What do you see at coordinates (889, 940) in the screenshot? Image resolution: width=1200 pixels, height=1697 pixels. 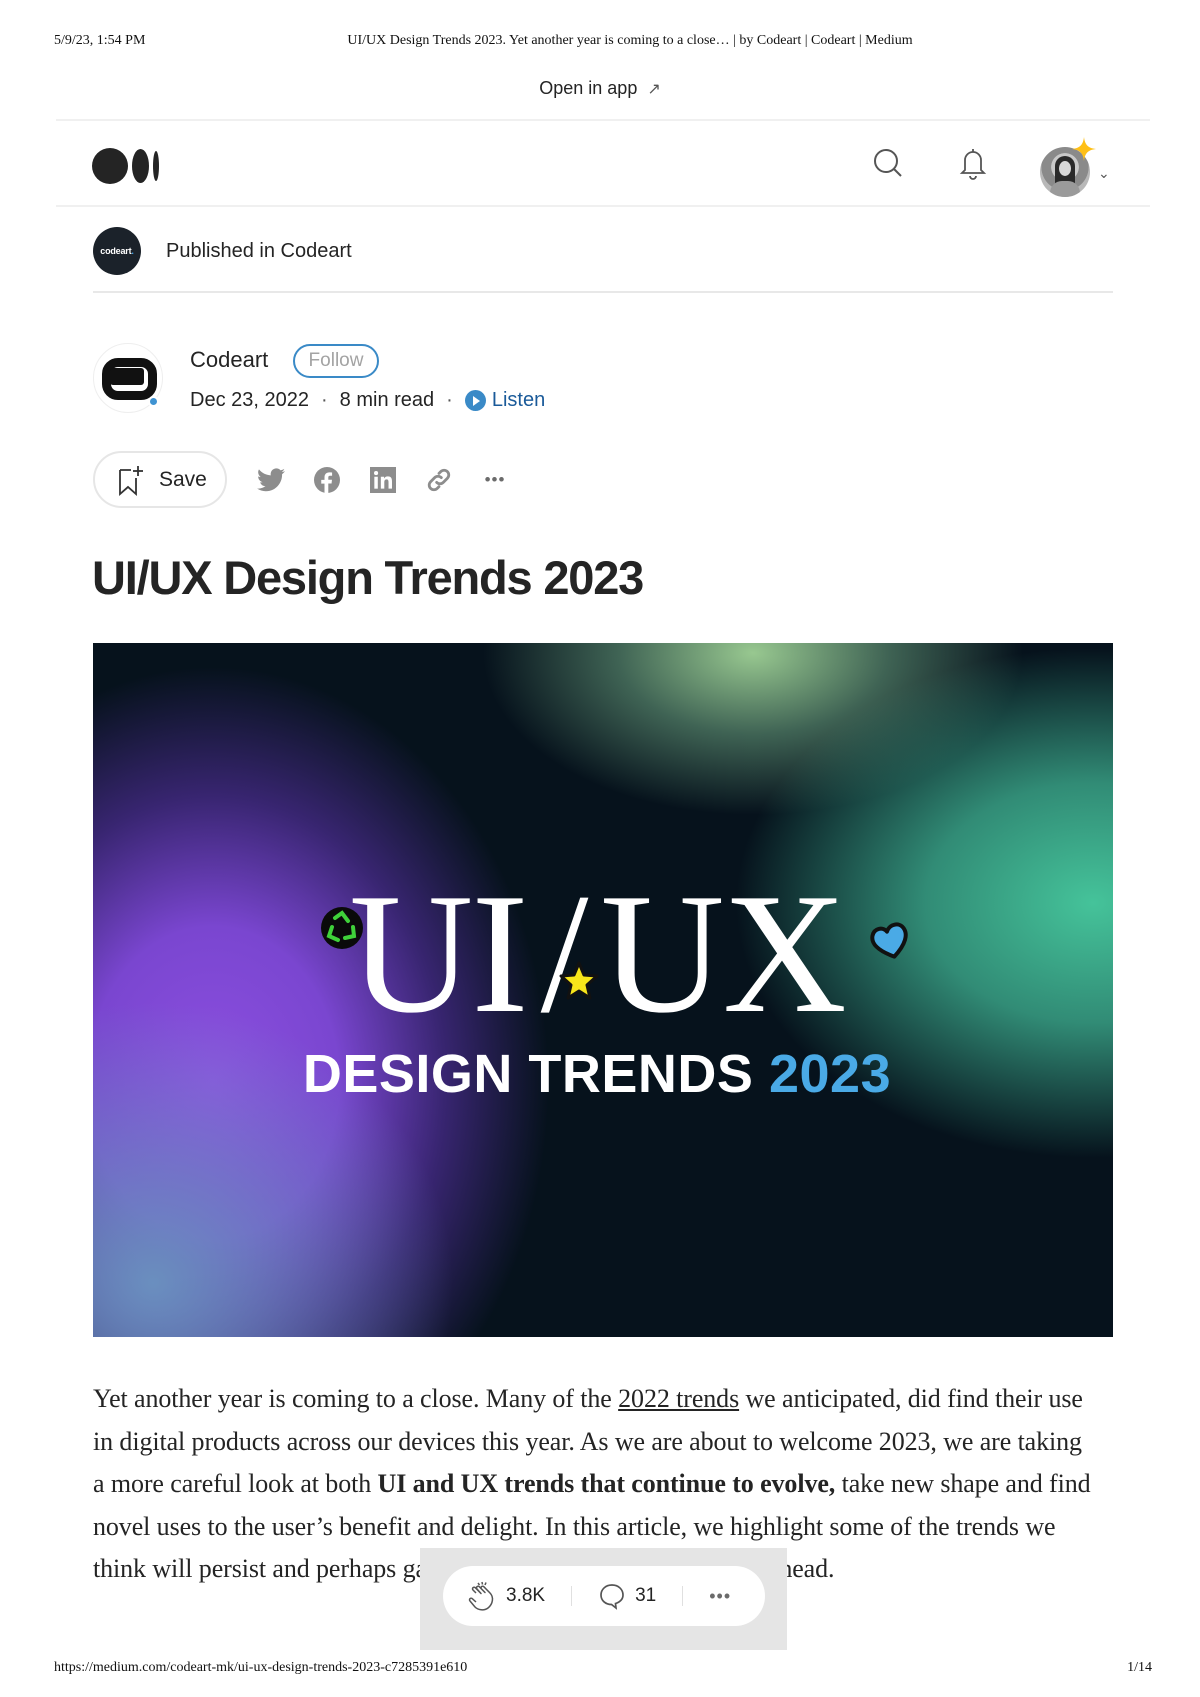 I see `heart-icon` at bounding box center [889, 940].